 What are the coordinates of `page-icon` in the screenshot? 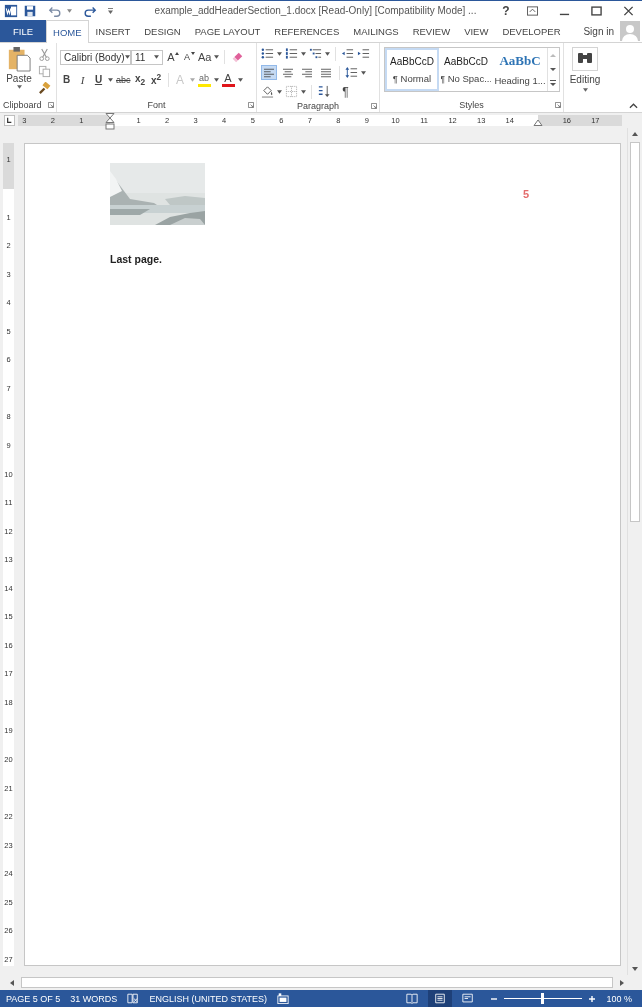 It's located at (440, 998).